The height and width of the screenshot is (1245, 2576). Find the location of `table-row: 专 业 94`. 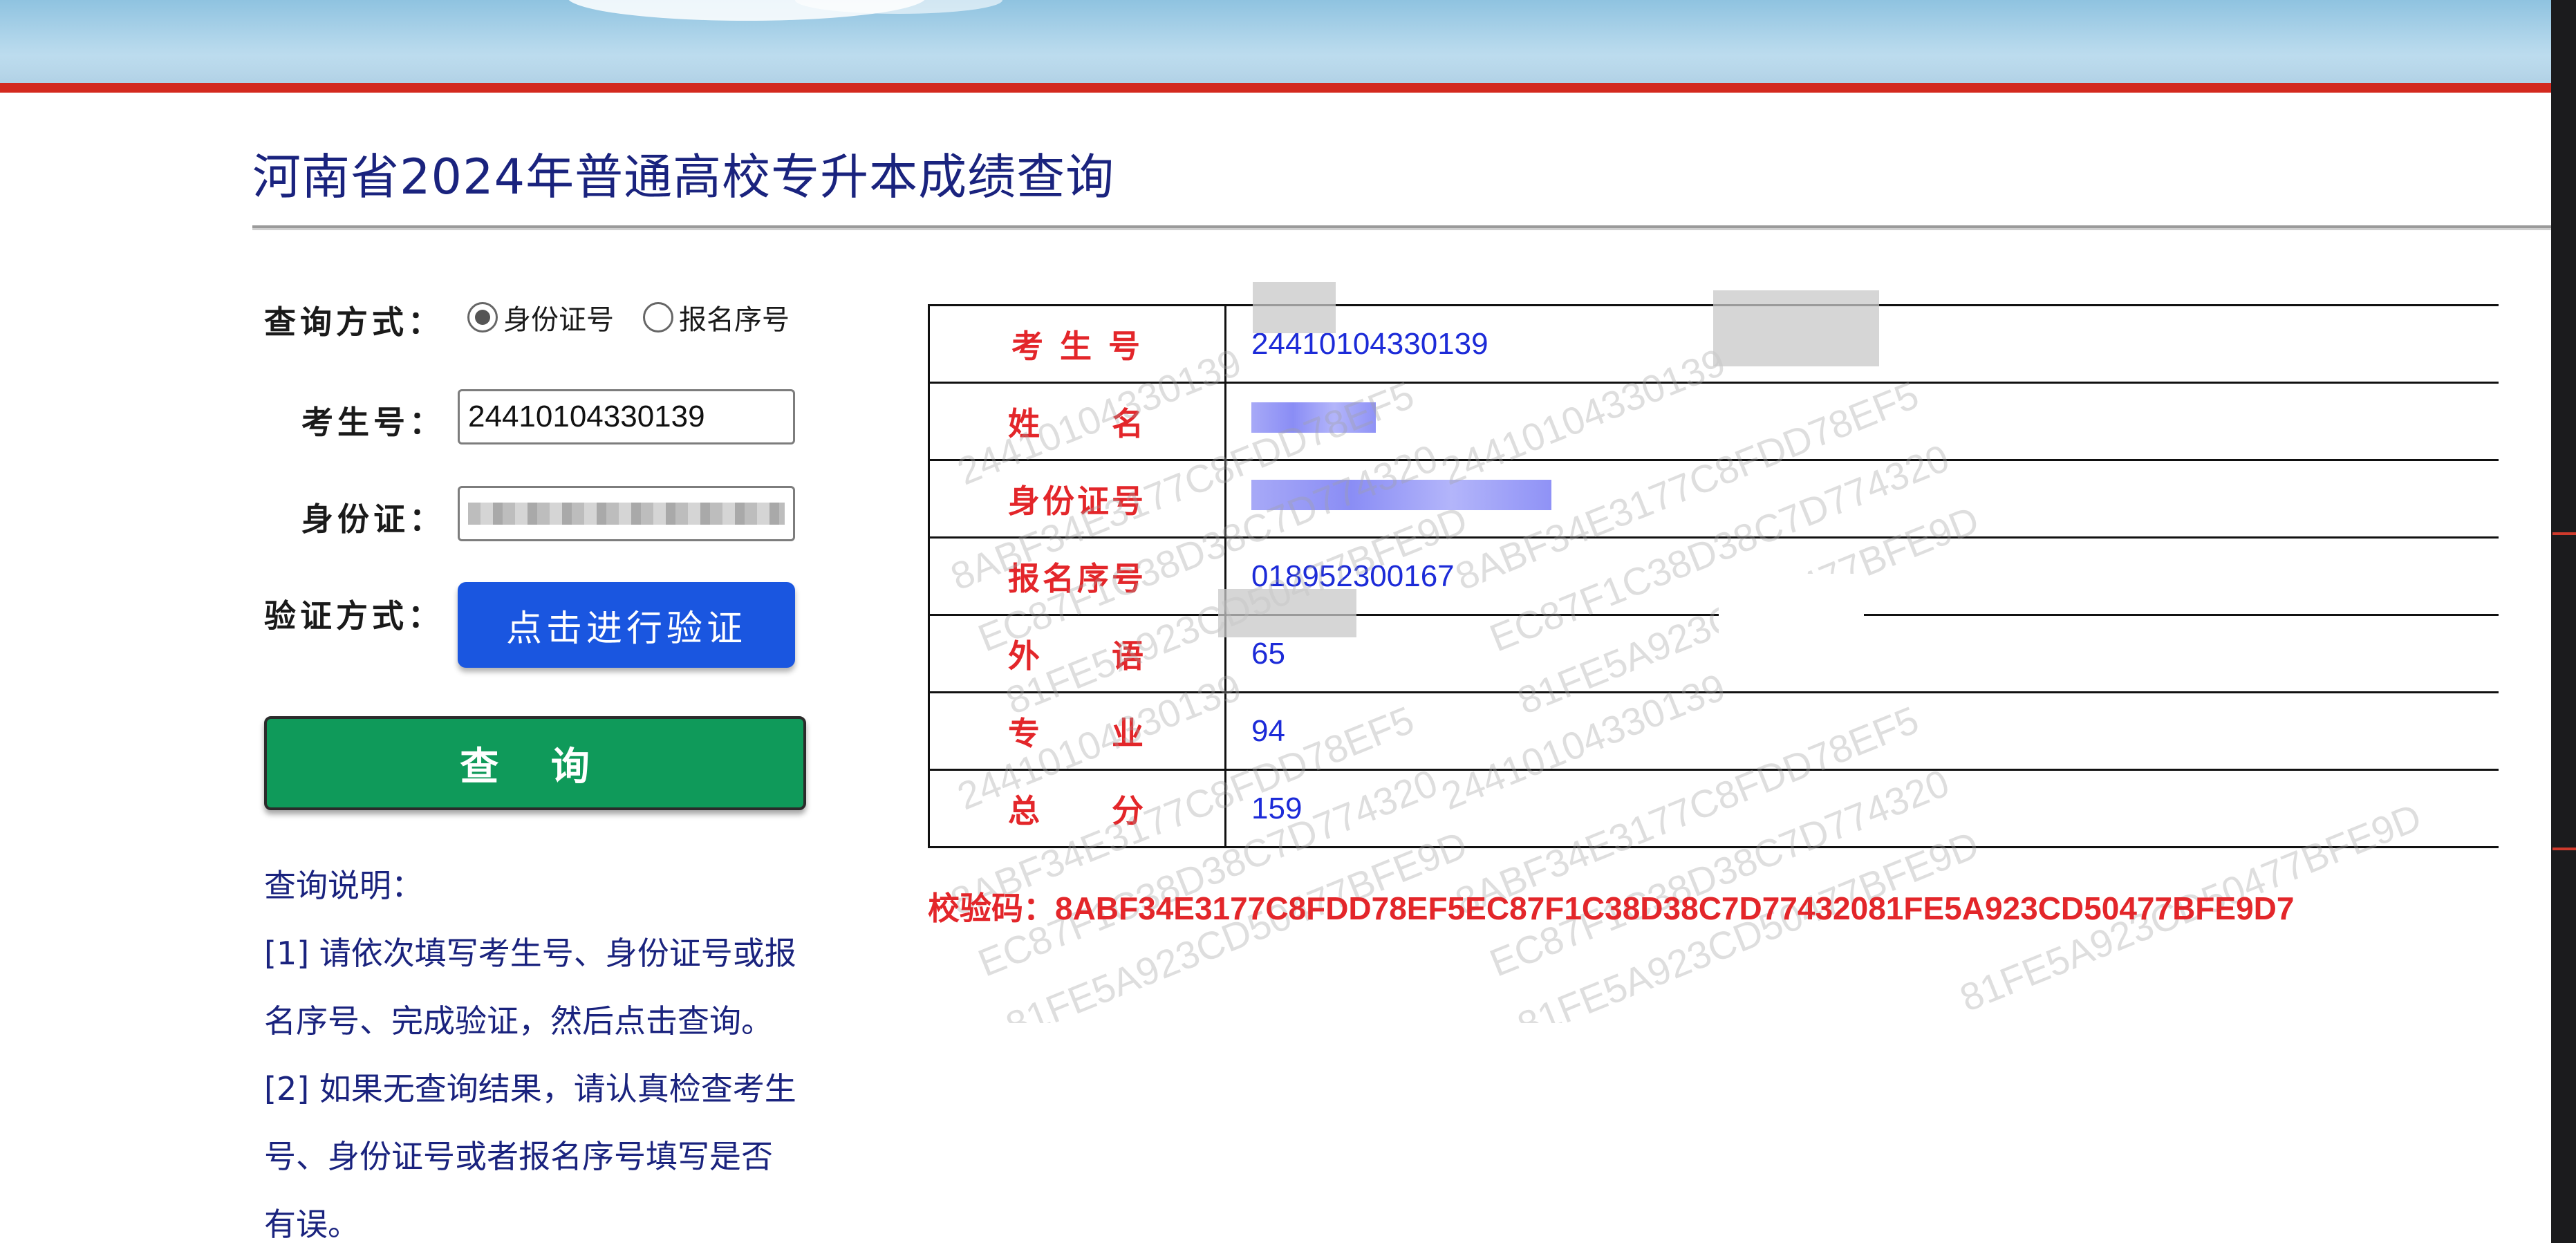

table-row: 专 业 94 is located at coordinates (1713, 731).